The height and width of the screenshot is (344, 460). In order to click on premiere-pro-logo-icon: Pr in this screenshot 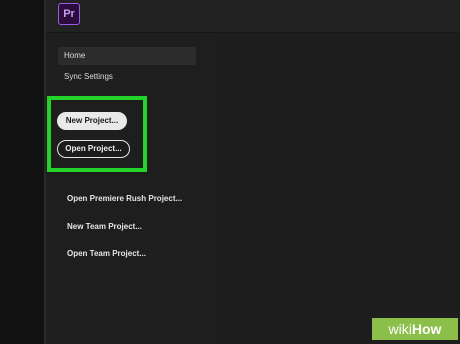, I will do `click(69, 14)`.